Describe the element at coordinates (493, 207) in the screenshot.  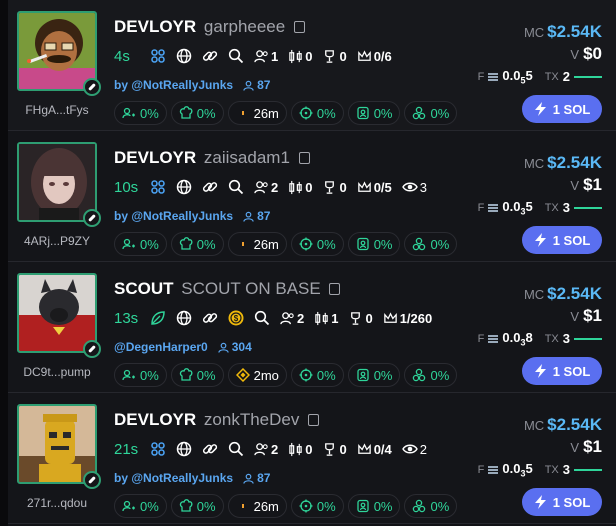
I see `solana-icon` at that location.